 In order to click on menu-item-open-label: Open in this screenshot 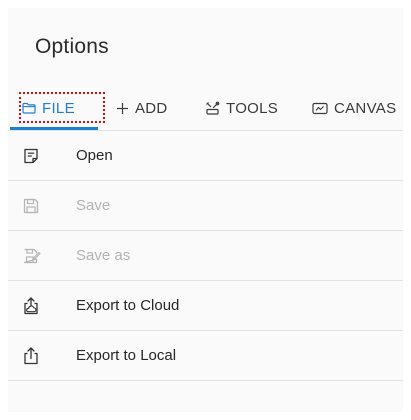, I will do `click(94, 155)`.